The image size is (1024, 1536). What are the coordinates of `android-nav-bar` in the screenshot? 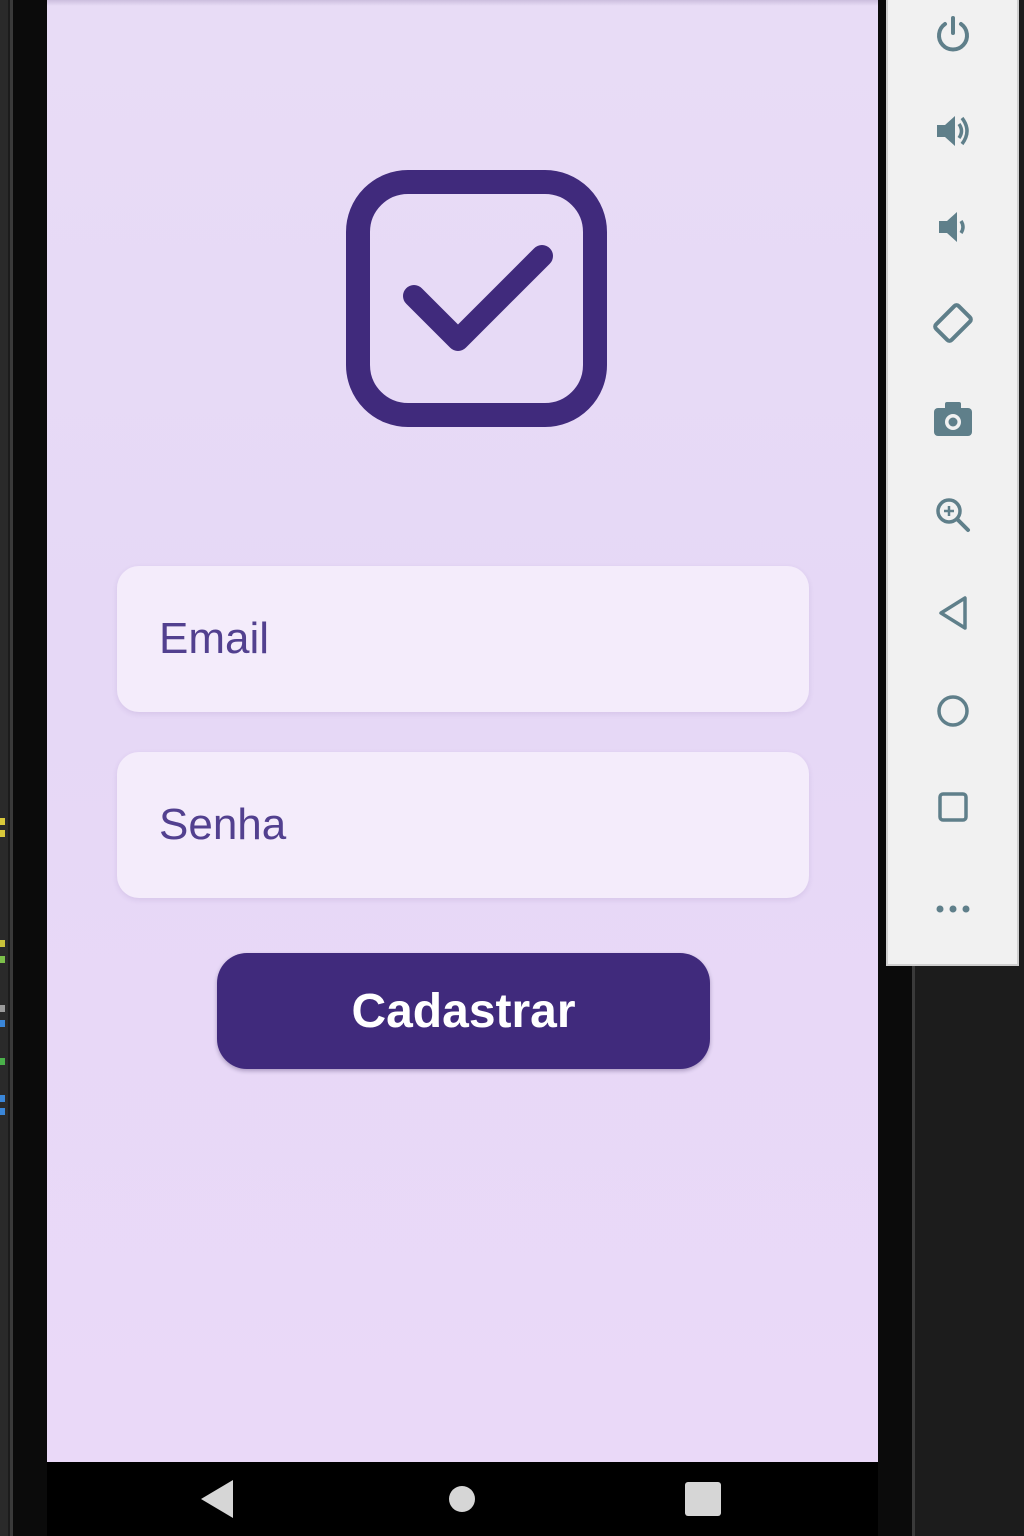 It's located at (462, 1499).